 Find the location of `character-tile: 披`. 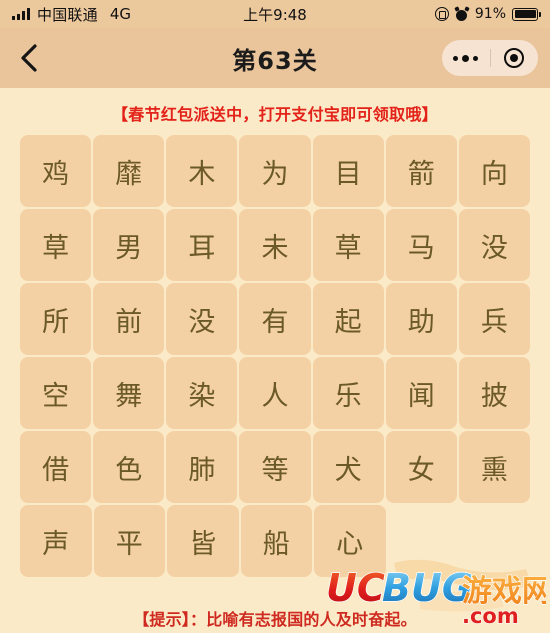

character-tile: 披 is located at coordinates (494, 393).